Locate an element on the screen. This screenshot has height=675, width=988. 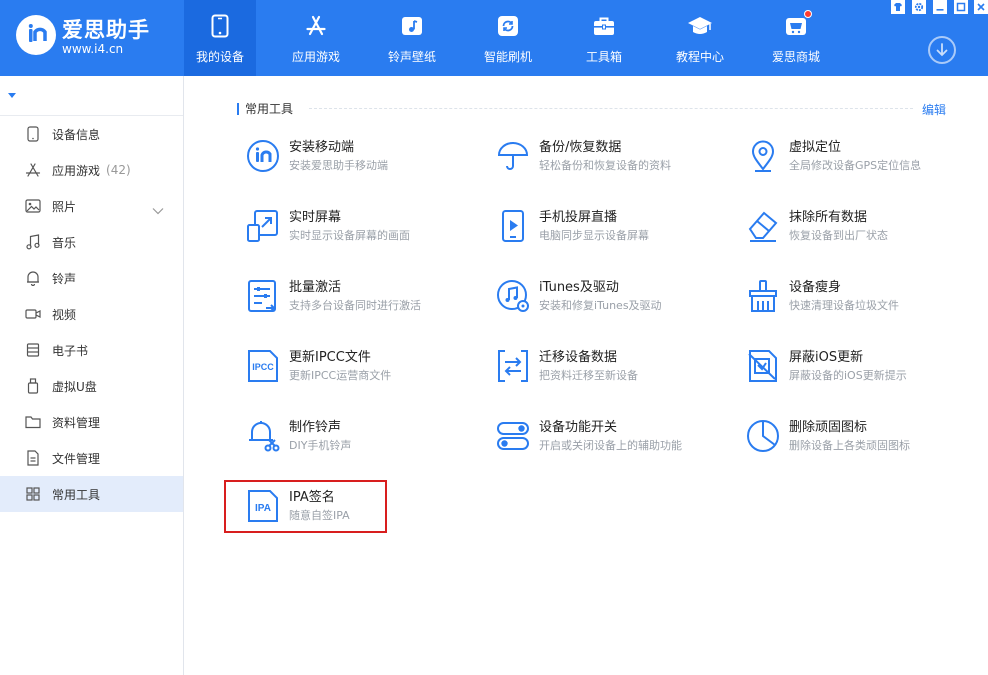
block-update-icon is located at coordinates (763, 366).